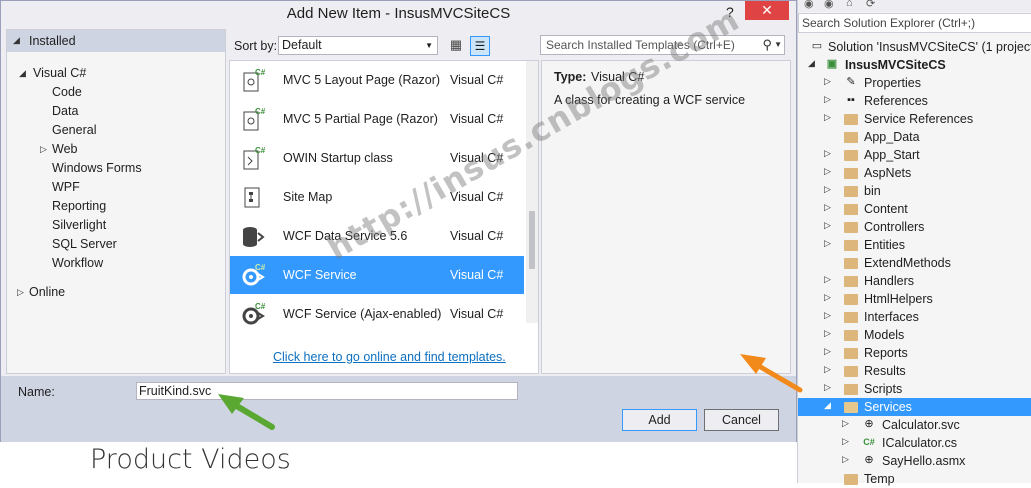 The width and height of the screenshot is (1031, 488). What do you see at coordinates (398, 14) in the screenshot?
I see `dialog-title-bar: Add New Item - InsusMVCSiteCS ? ✕` at bounding box center [398, 14].